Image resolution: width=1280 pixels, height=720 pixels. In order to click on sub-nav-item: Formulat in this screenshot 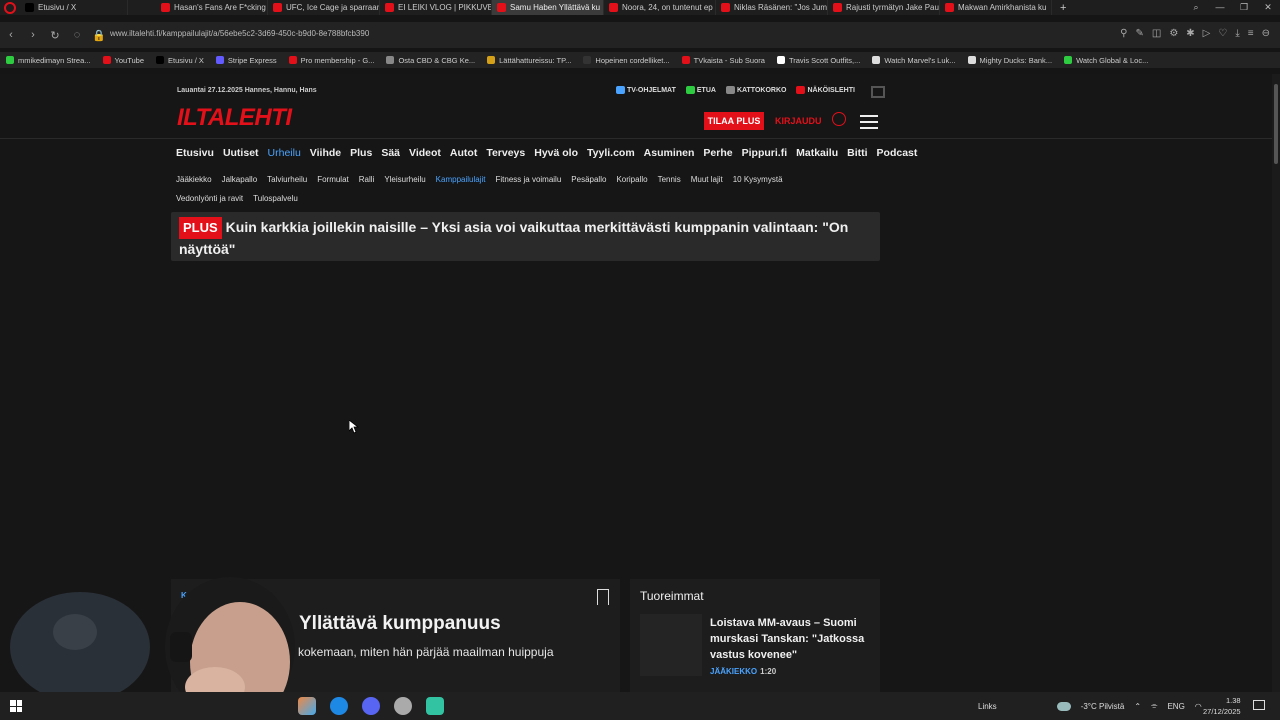, I will do `click(333, 179)`.